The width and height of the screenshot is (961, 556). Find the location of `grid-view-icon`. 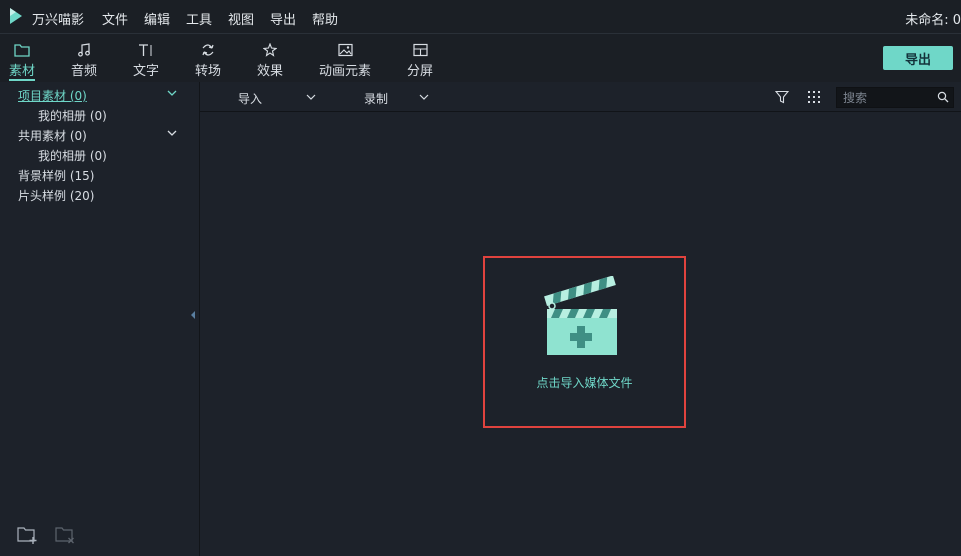

grid-view-icon is located at coordinates (814, 97).